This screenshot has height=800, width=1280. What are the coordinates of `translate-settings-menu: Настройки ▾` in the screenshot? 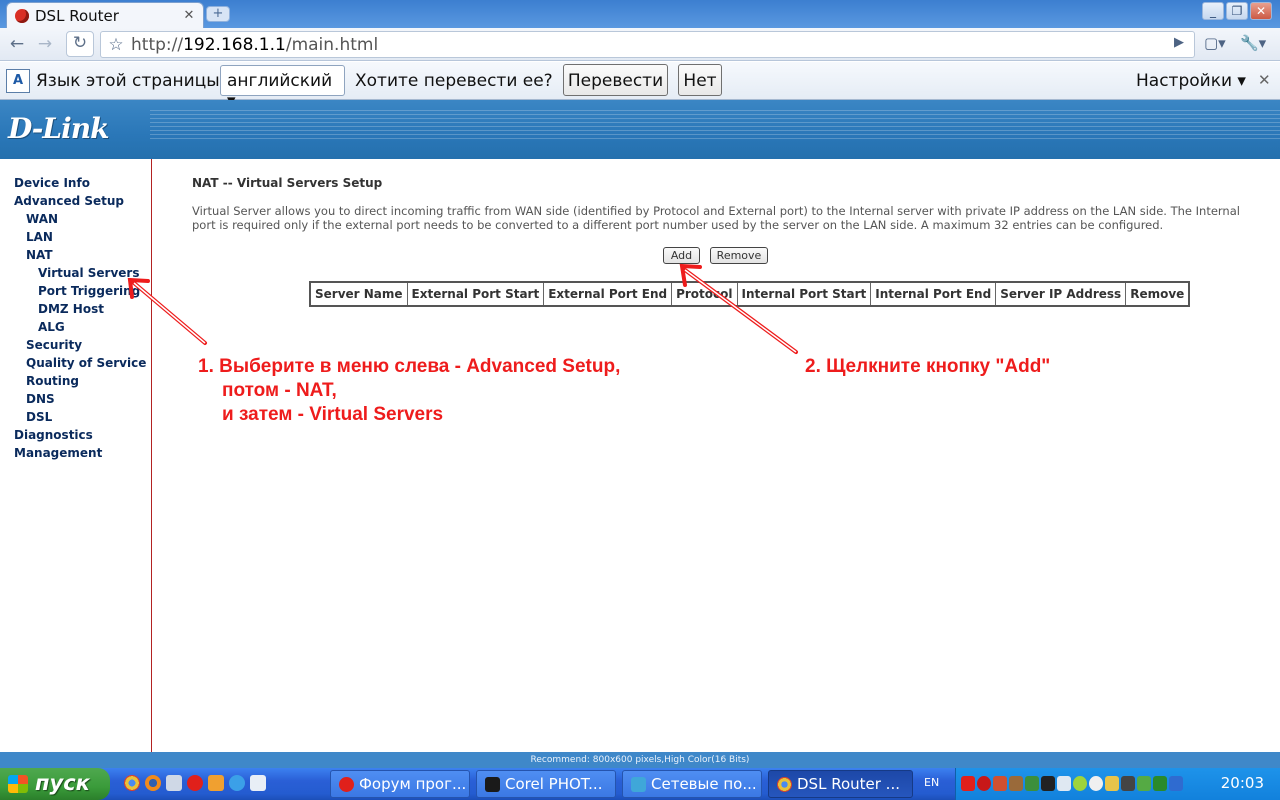 It's located at (1191, 81).